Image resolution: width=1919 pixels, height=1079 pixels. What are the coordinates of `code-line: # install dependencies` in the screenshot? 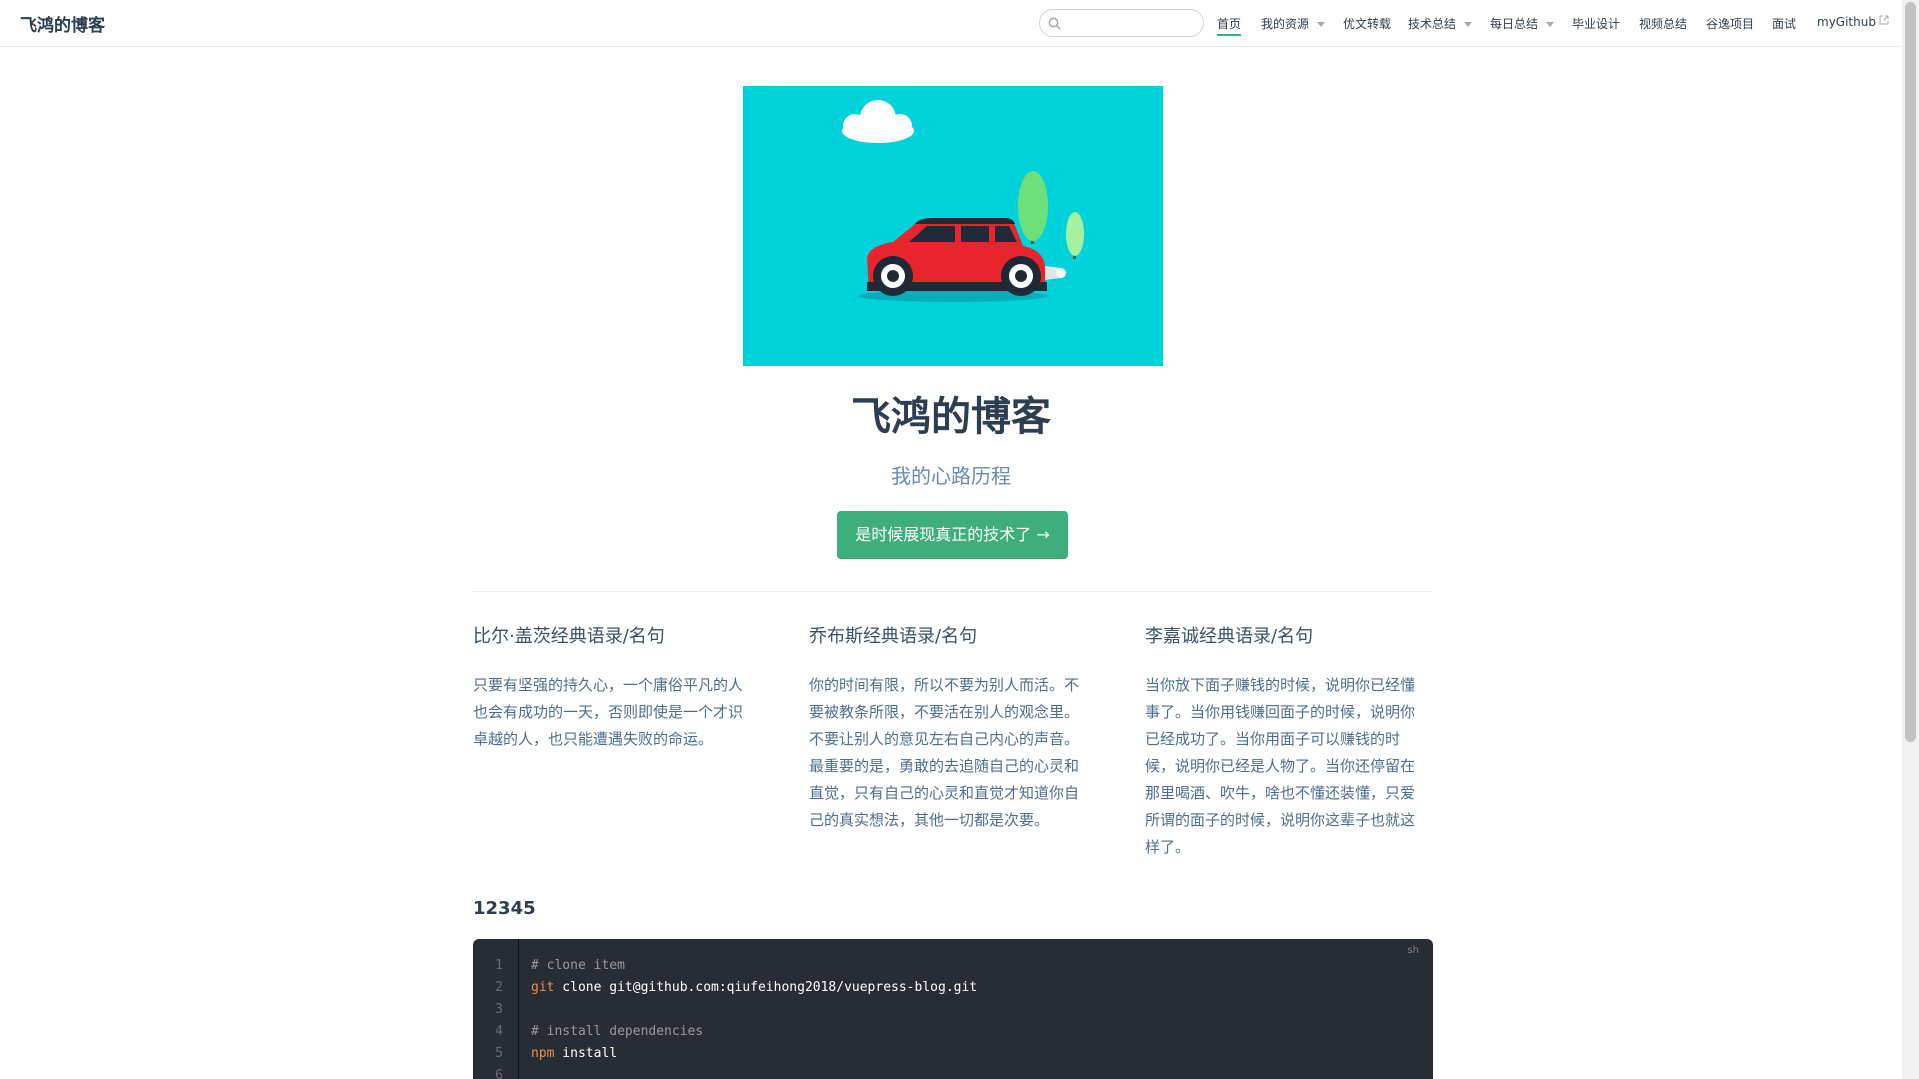 It's located at (617, 1031).